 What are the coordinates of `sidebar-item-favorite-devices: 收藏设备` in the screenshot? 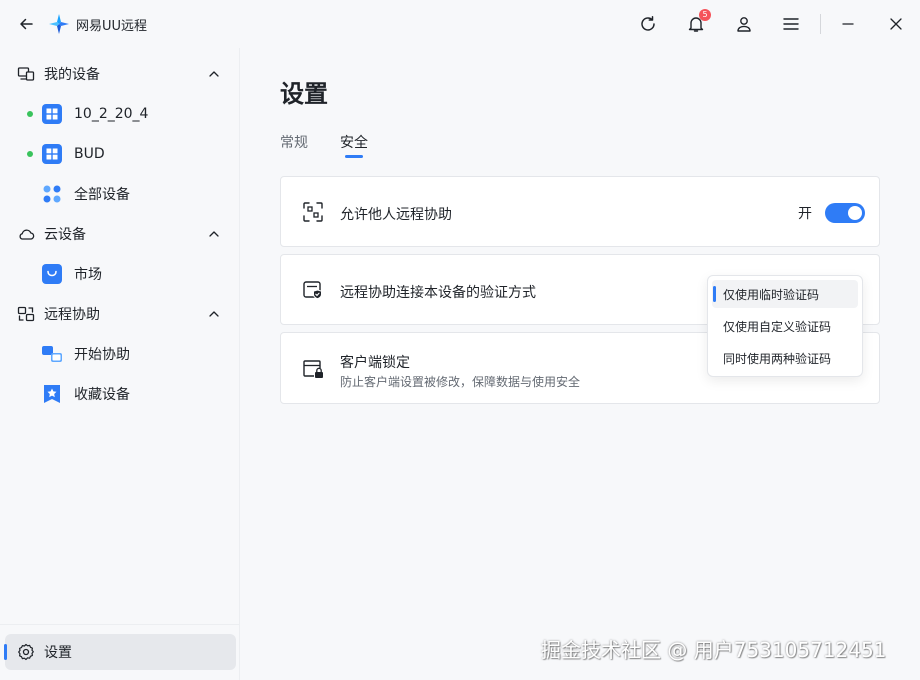 It's located at (120, 394).